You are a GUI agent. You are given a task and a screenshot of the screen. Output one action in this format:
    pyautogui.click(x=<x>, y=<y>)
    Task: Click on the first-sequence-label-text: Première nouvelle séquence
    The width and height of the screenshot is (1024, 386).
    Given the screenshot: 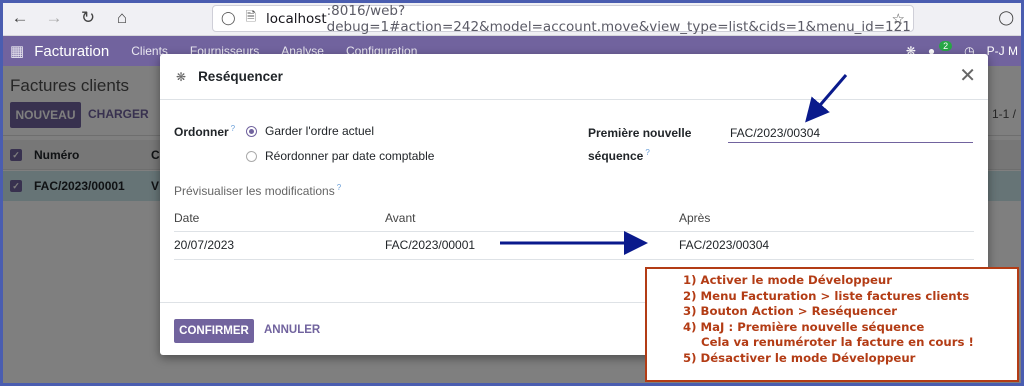 What is the action you would take?
    pyautogui.click(x=640, y=144)
    